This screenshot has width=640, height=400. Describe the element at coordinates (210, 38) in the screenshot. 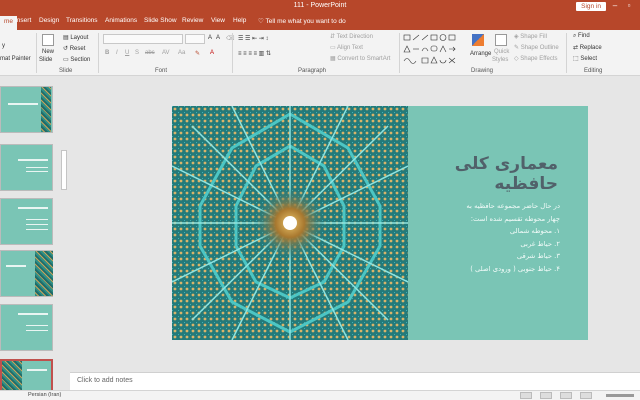

I see `increase-font-icon: A` at that location.